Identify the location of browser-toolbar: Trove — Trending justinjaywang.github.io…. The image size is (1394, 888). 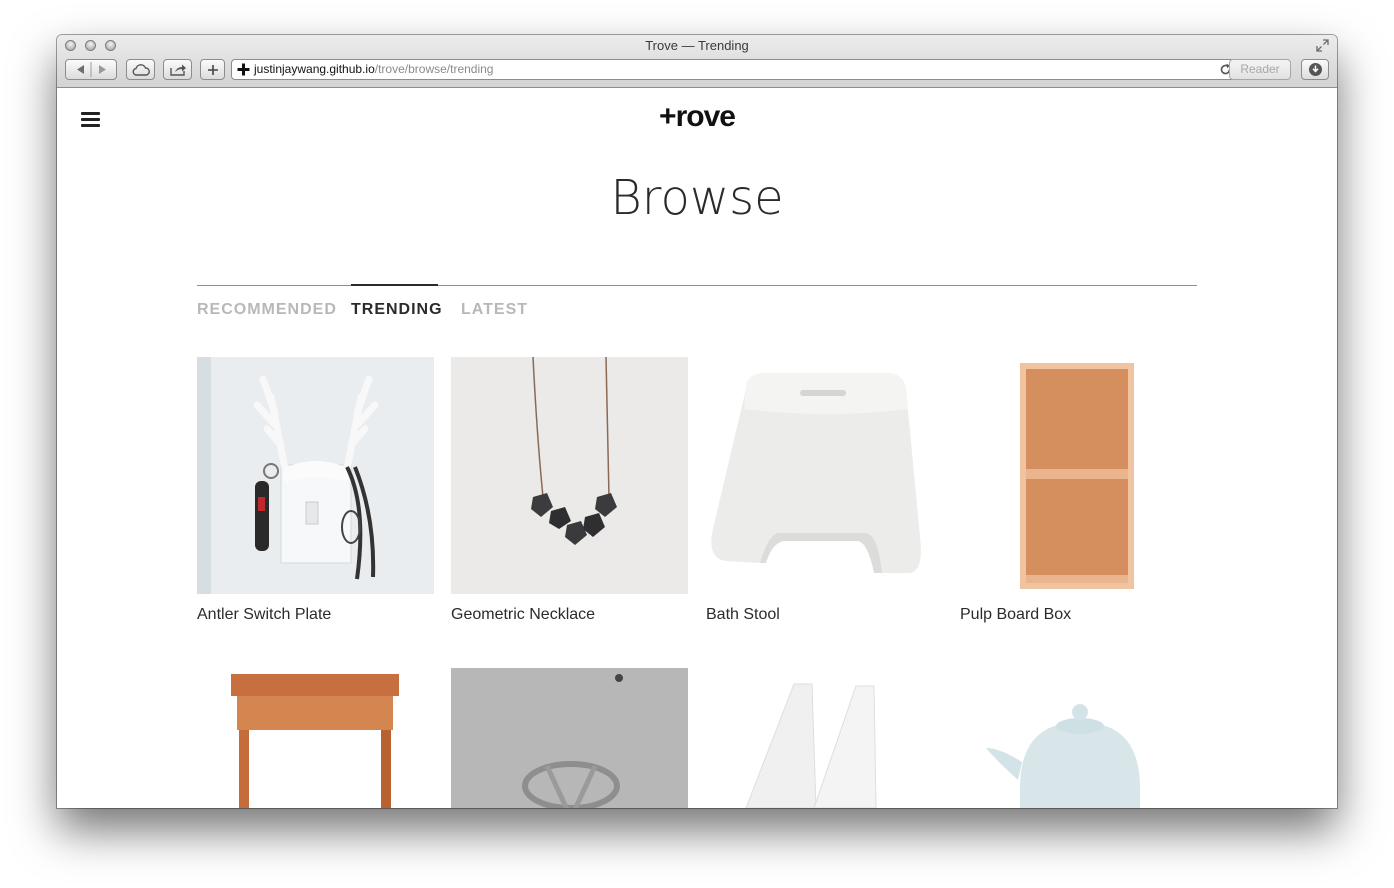
(697, 61).